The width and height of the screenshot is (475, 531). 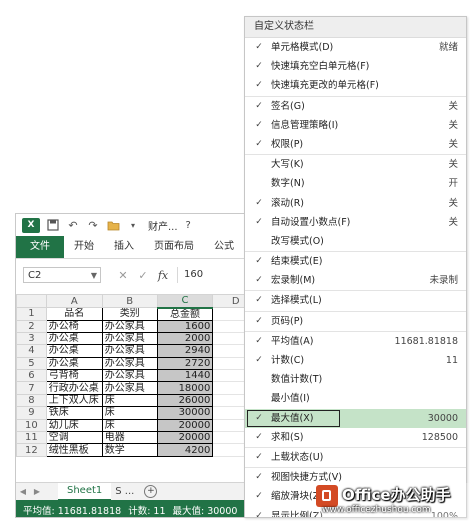 I want to click on tab-insert: 插入, so click(x=124, y=247).